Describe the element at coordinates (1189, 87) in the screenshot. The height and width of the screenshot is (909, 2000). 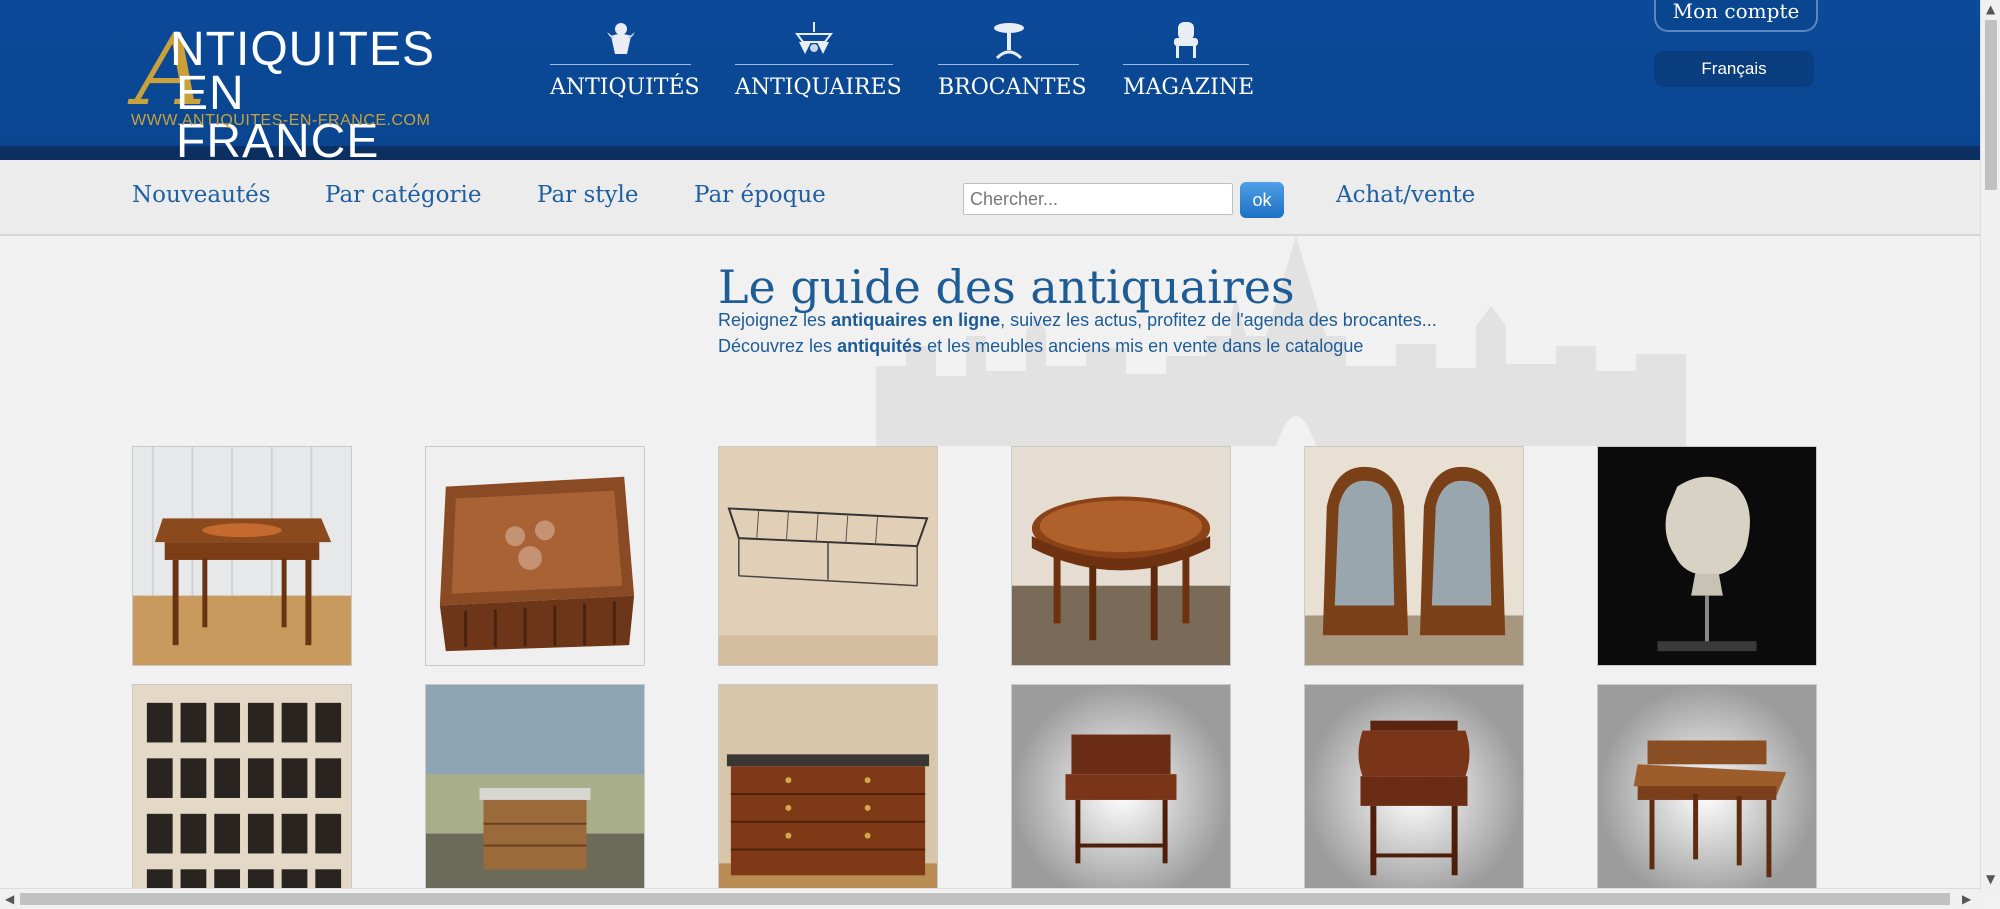
I see `nav-magazine-label: MAGAZINE` at that location.